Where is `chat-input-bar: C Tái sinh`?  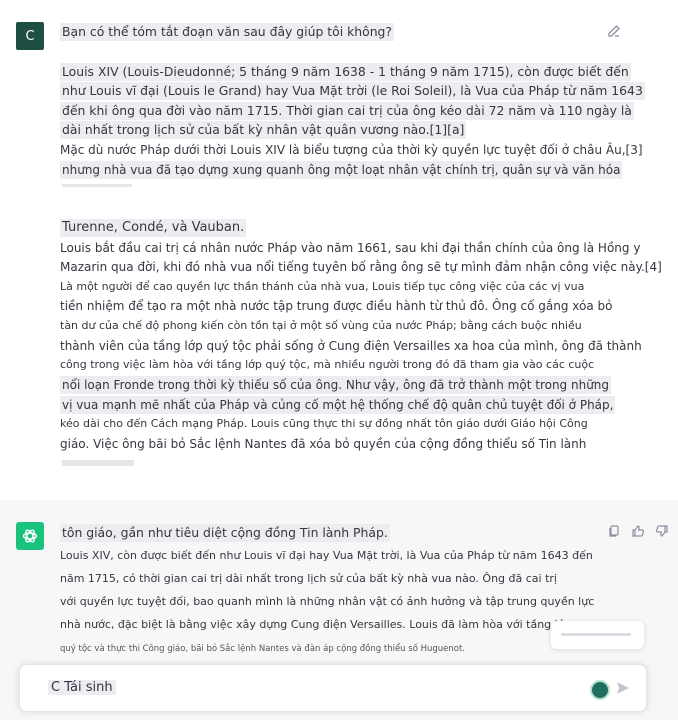
chat-input-bar: C Tái sinh is located at coordinates (333, 688).